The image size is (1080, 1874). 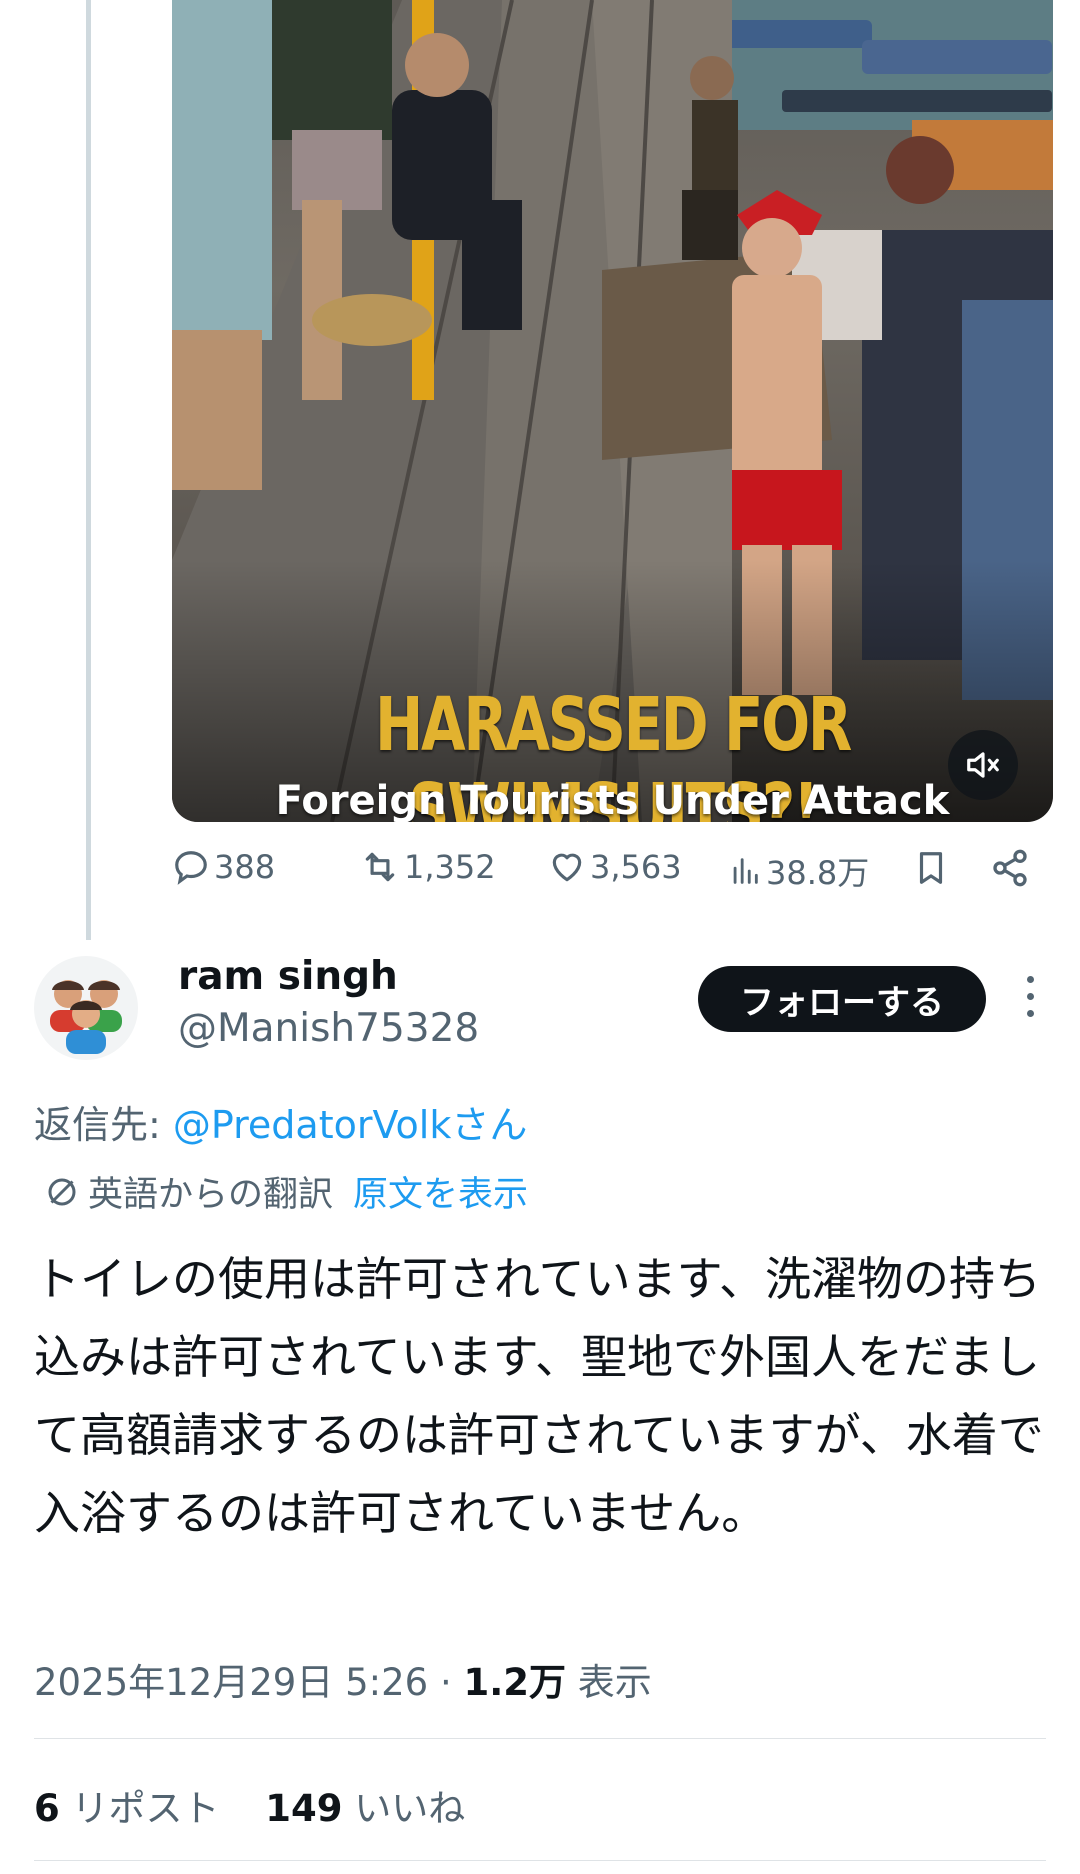 I want to click on speaker-muted-icon, so click(x=983, y=765).